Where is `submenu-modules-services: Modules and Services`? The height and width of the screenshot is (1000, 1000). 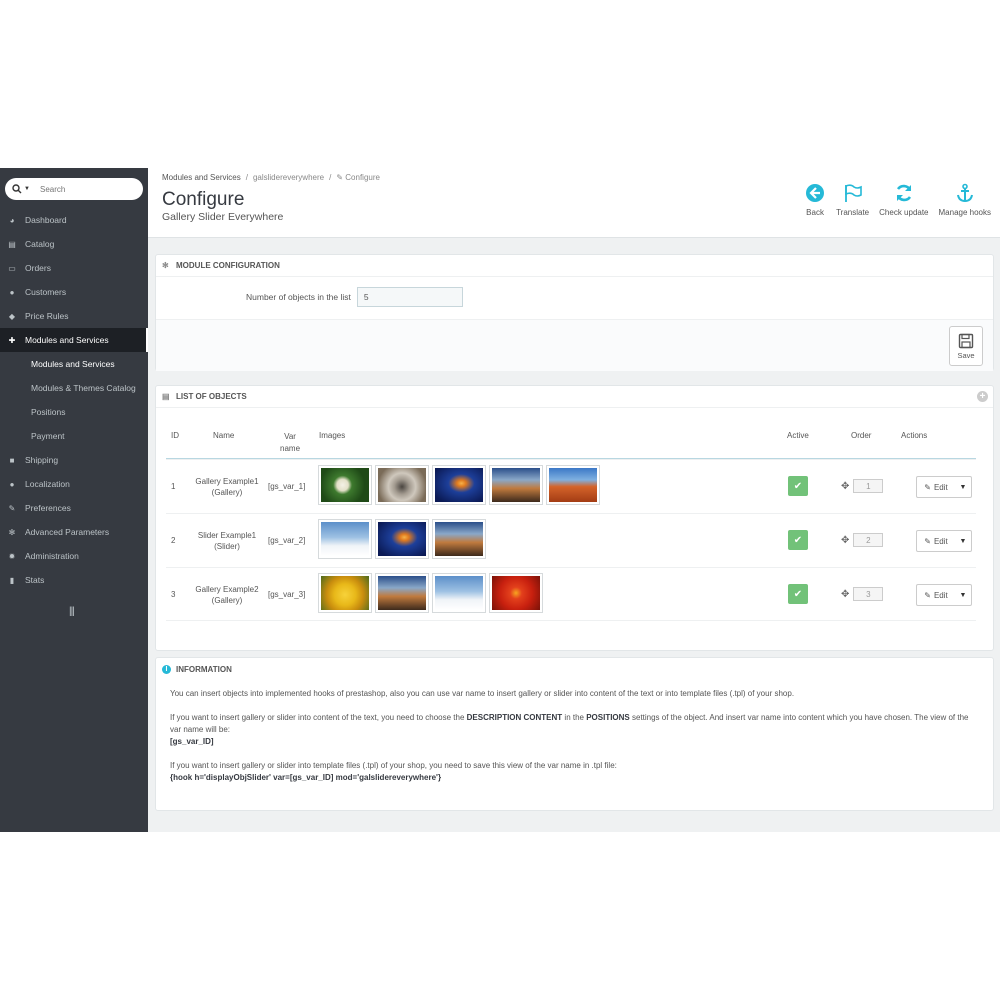
submenu-modules-services: Modules and Services is located at coordinates (74, 364).